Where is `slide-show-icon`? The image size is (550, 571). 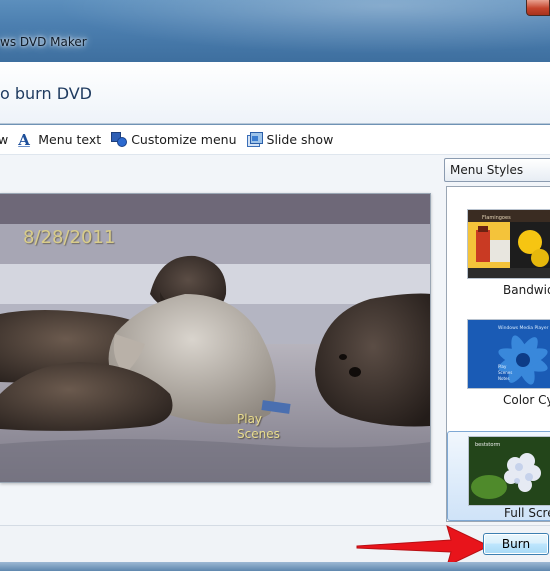 slide-show-icon is located at coordinates (254, 139).